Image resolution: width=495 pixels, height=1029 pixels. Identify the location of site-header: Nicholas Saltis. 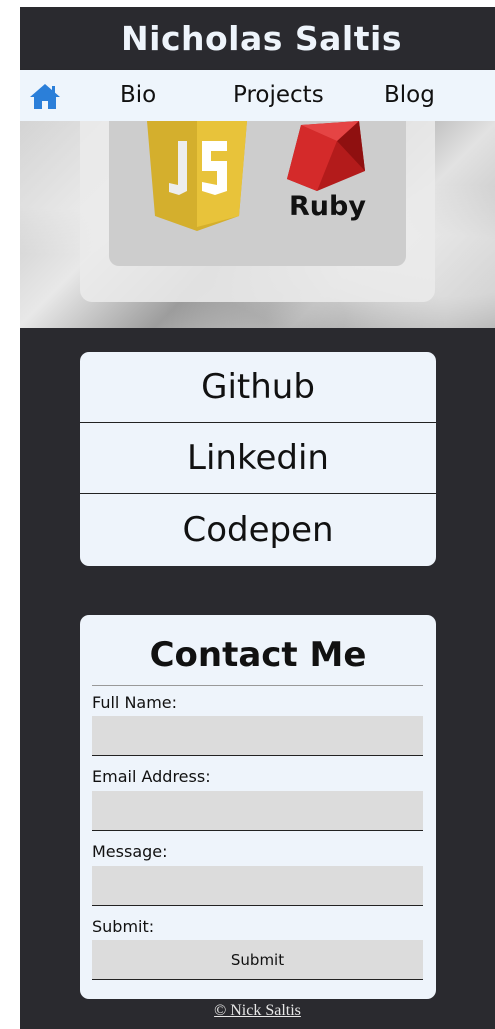
(257, 38).